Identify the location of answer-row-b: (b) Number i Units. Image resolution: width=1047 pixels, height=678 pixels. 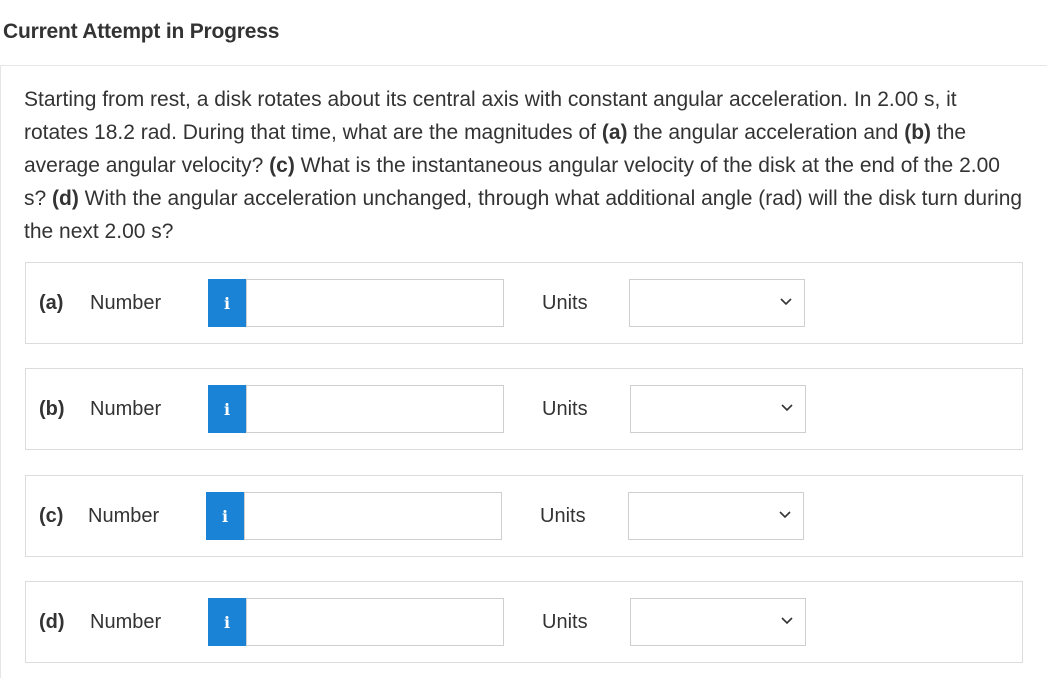
(524, 409).